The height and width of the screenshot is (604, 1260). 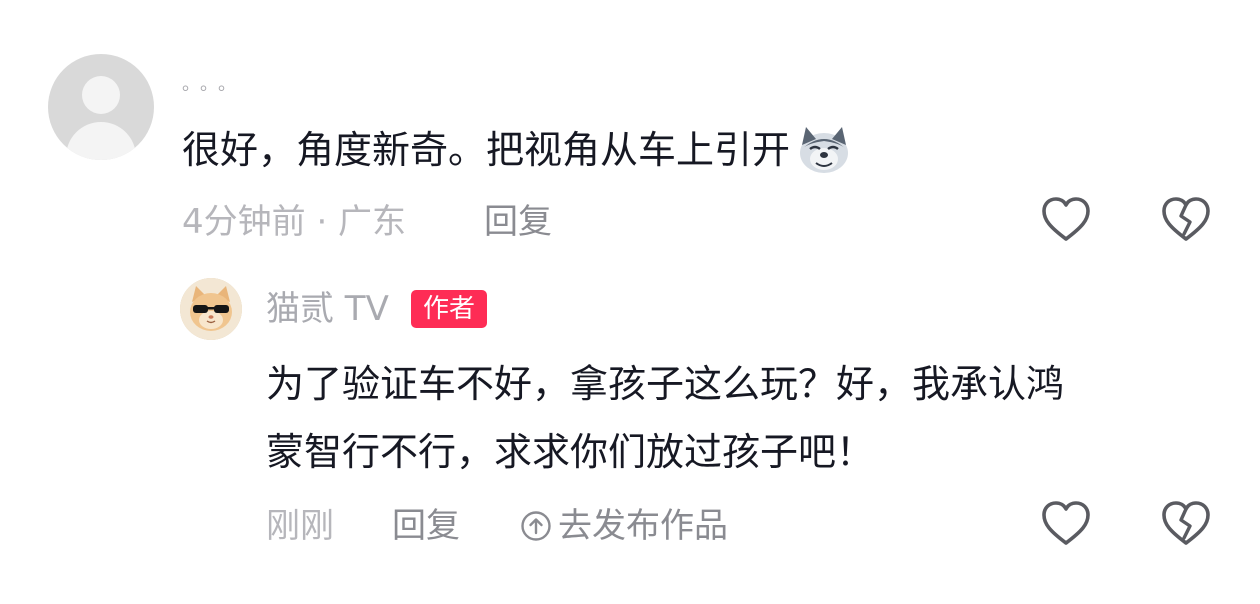 I want to click on author-username: 猫贰 TV, so click(x=327, y=309).